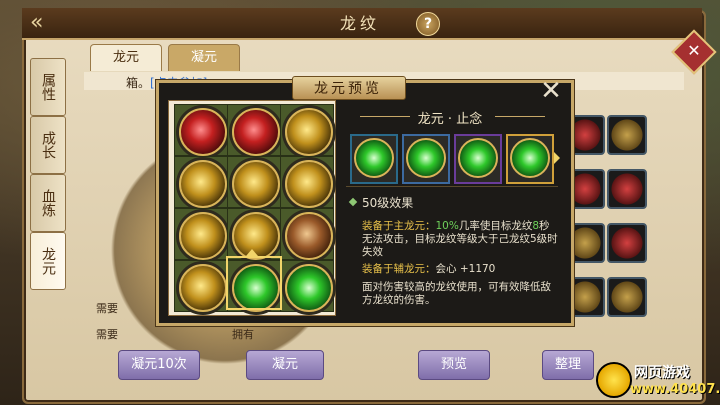 Image resolution: width=720 pixels, height=405 pixels. What do you see at coordinates (285, 365) in the screenshot?
I see `condense-button: 凝元` at bounding box center [285, 365].